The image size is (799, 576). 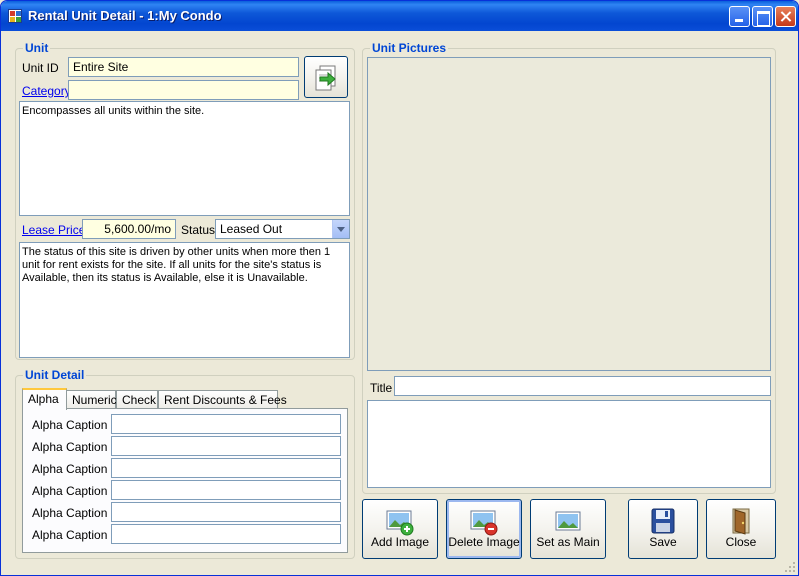 I want to click on add-image-icon, so click(x=400, y=523).